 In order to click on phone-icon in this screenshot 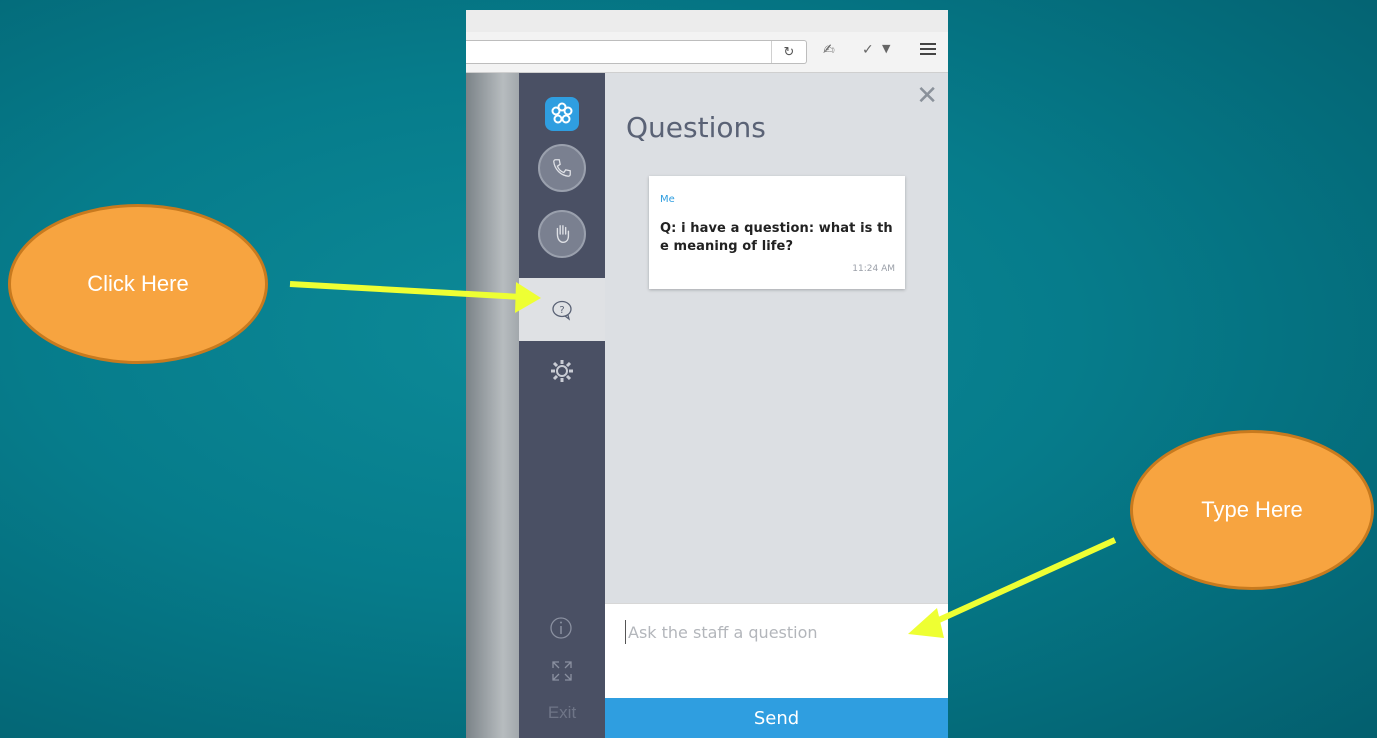, I will do `click(562, 168)`.